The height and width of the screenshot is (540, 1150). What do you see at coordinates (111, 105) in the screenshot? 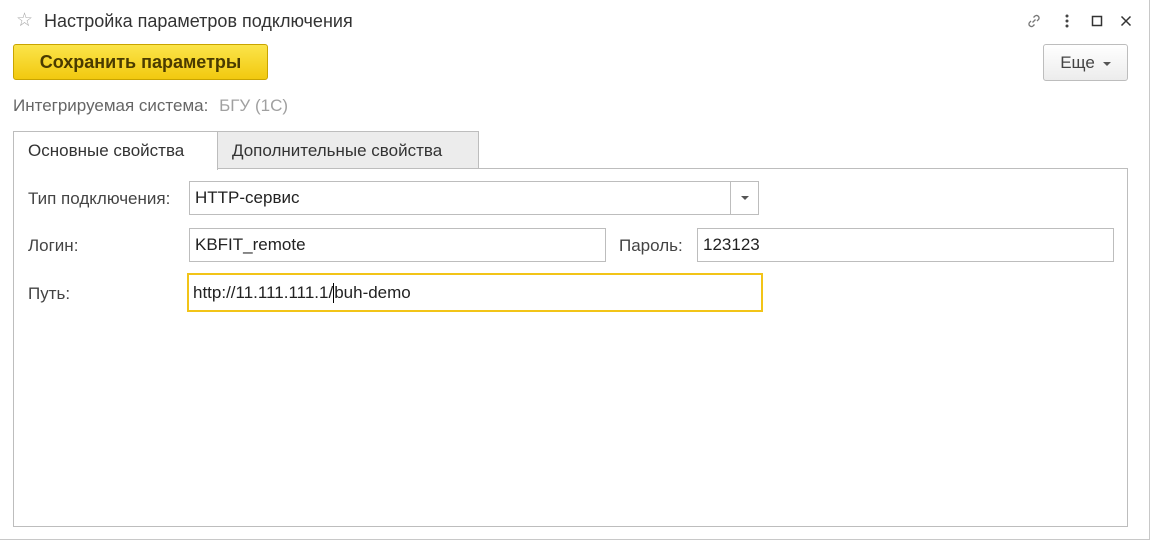
I see `integrated-system-label: Интегрируемая система:` at bounding box center [111, 105].